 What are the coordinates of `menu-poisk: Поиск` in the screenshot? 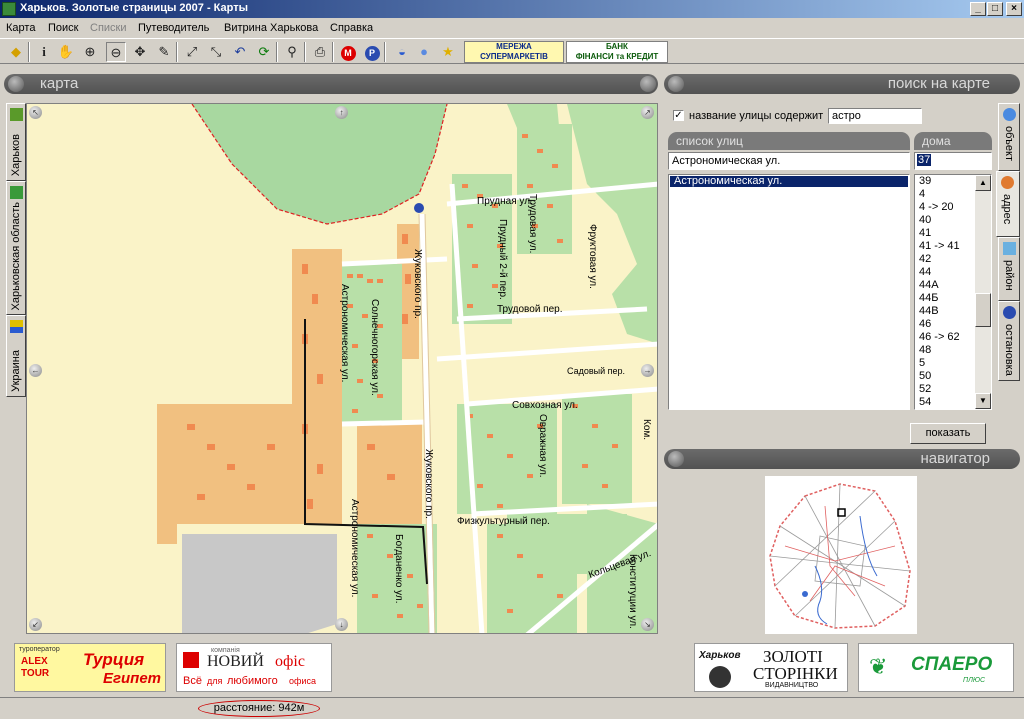 It's located at (63, 28).